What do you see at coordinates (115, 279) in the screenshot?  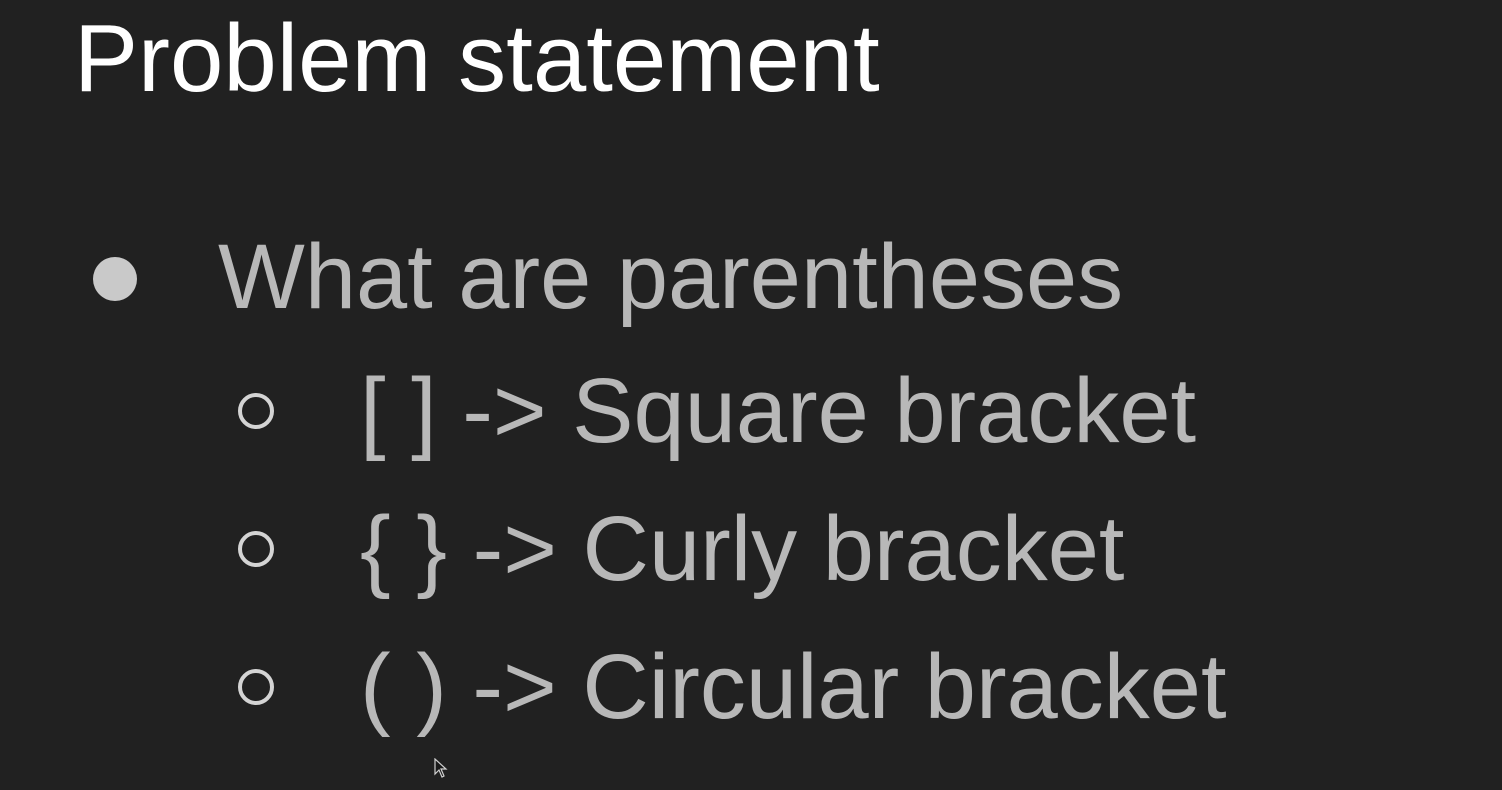 I see `filled-bullet-icon` at bounding box center [115, 279].